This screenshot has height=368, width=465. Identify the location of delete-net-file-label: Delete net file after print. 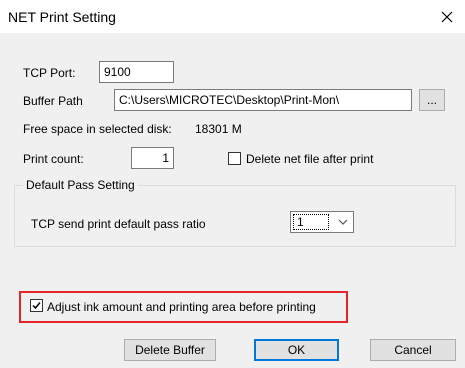
(310, 159).